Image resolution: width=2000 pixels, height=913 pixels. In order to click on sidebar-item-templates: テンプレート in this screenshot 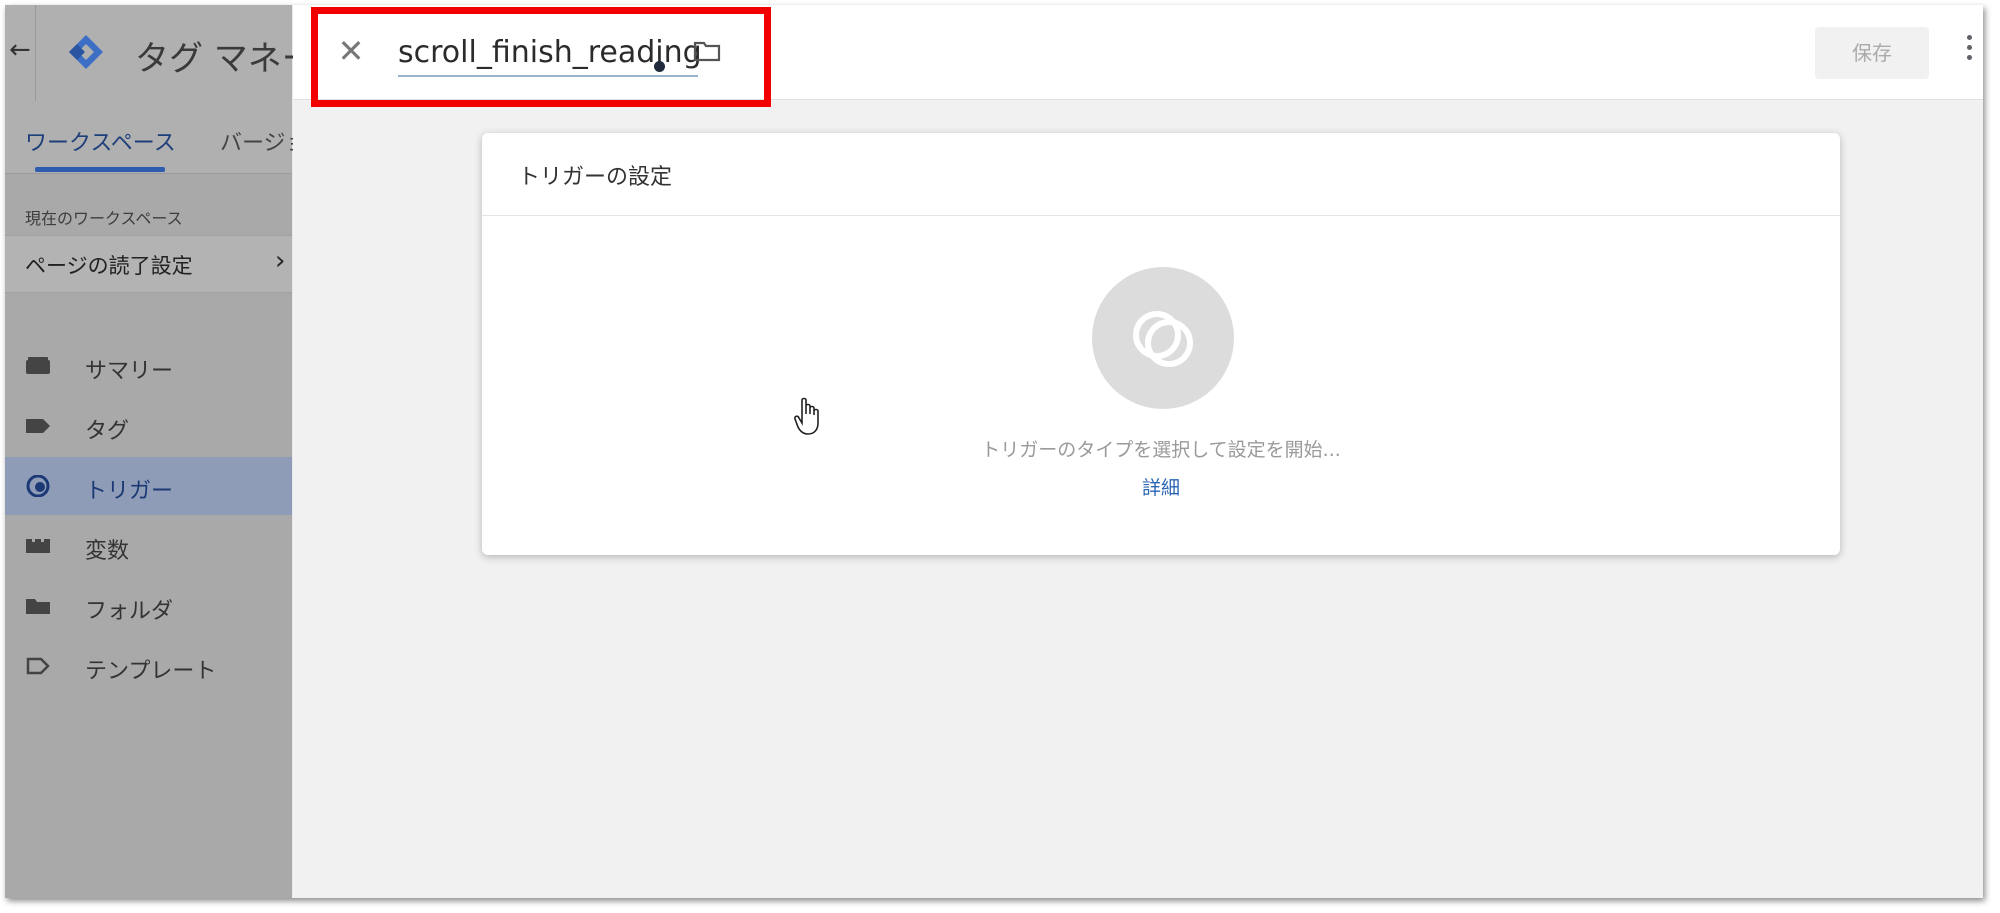, I will do `click(148, 666)`.